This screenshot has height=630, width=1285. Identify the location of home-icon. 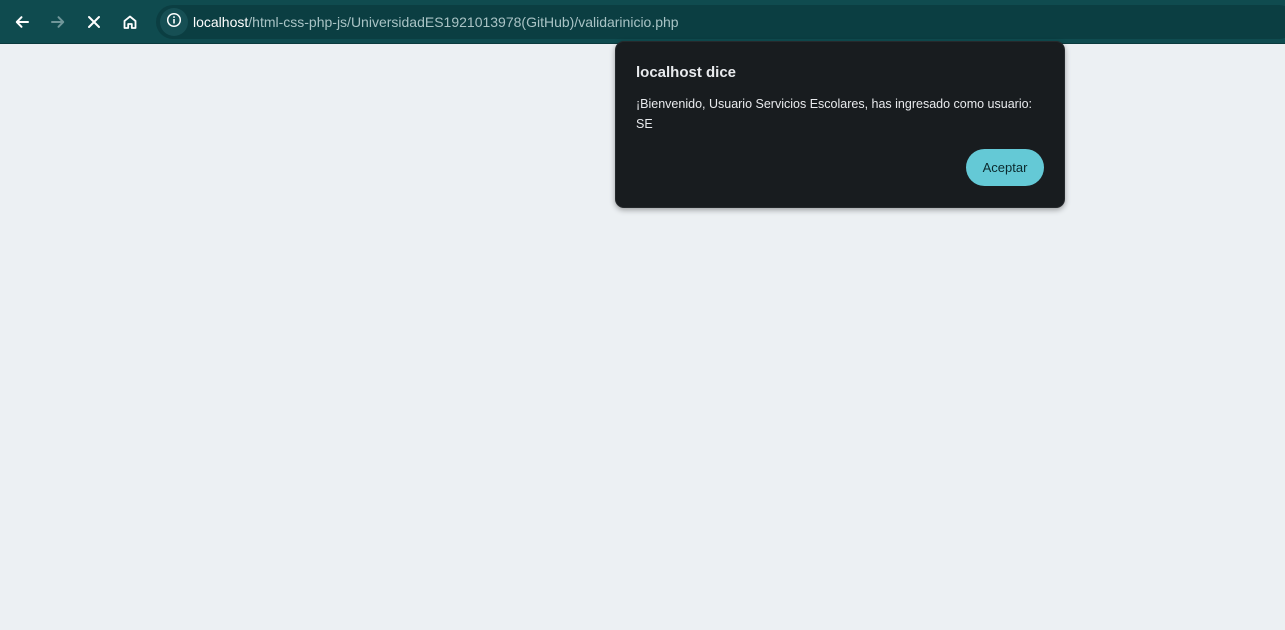
(130, 22).